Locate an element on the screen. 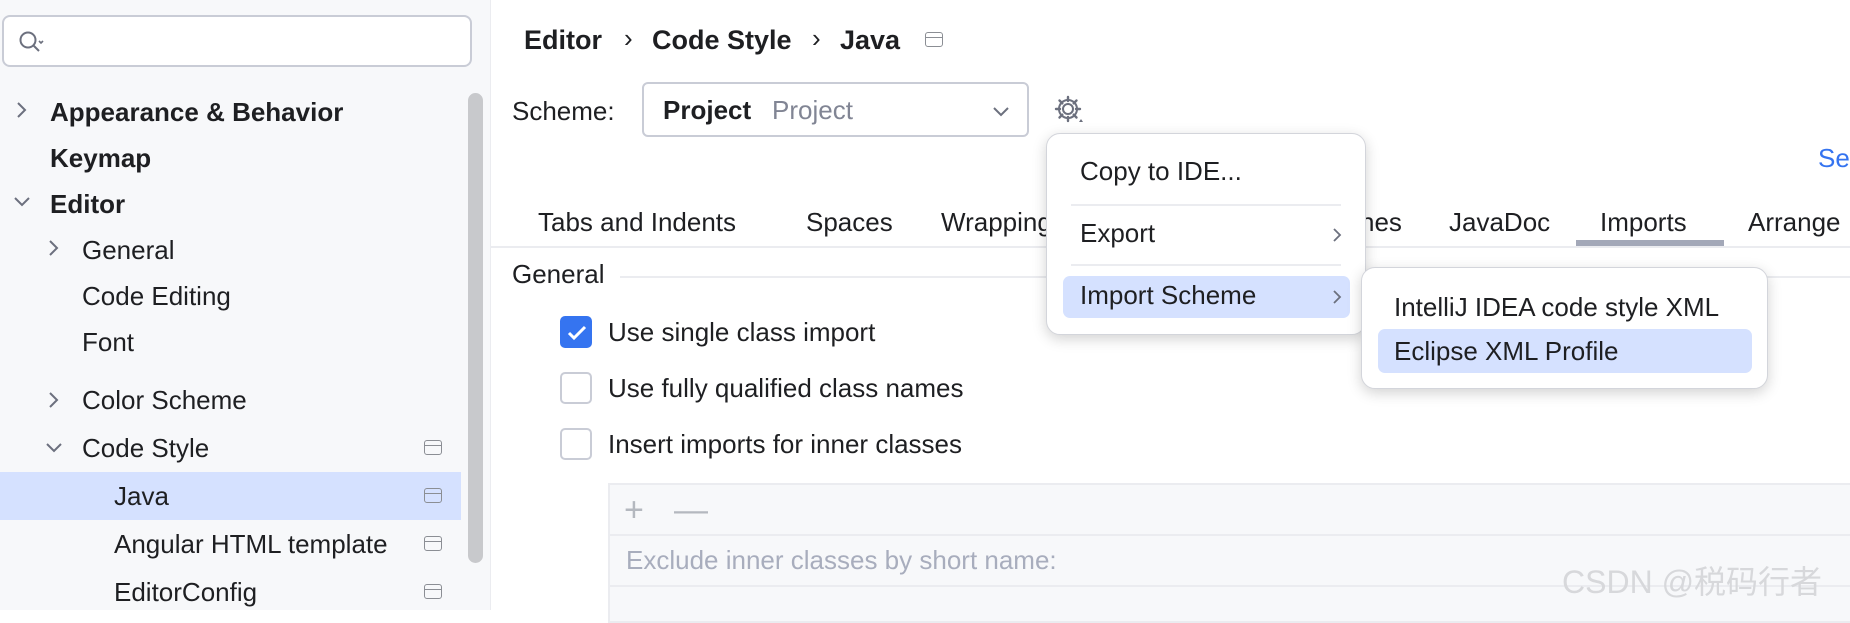 The image size is (1850, 623). tab-blank-lines: nes is located at coordinates (1381, 222).